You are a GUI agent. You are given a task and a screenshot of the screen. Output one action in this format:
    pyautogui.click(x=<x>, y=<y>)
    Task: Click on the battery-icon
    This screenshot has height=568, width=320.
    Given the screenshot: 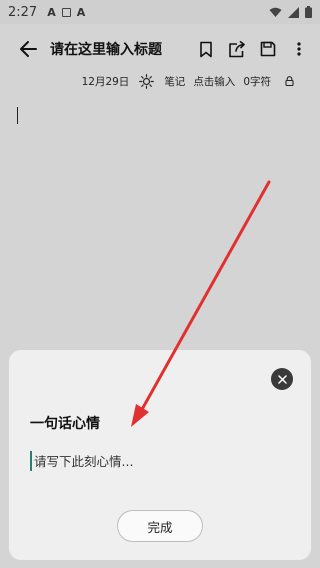 What is the action you would take?
    pyautogui.click(x=308, y=12)
    